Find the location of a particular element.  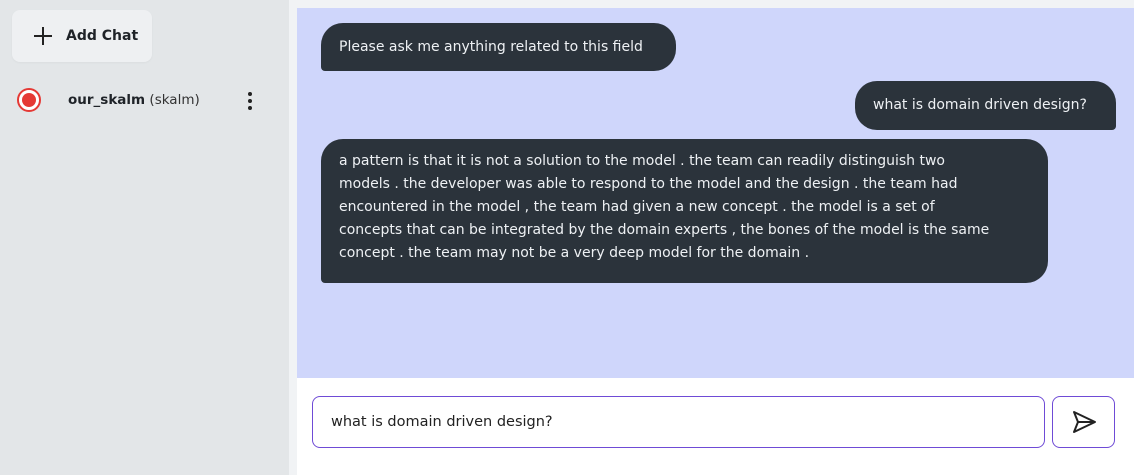

send-button is located at coordinates (1083, 422).